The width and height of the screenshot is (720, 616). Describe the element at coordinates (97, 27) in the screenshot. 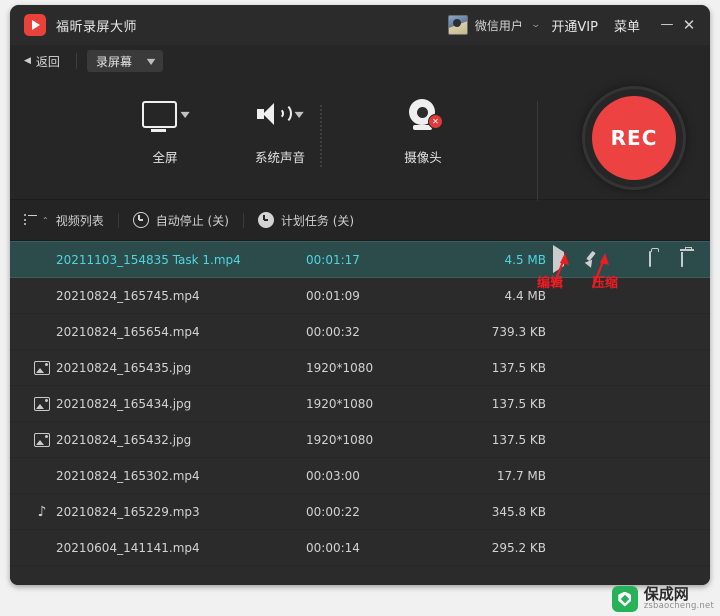

I see `app-title: 福昕录屏大师` at that location.